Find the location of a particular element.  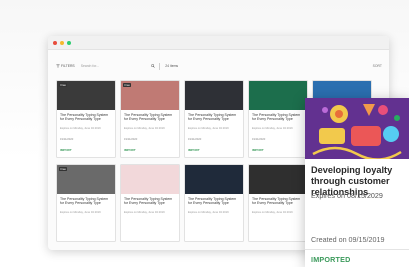

filter-label: FILTERS is located at coordinates (68, 66).